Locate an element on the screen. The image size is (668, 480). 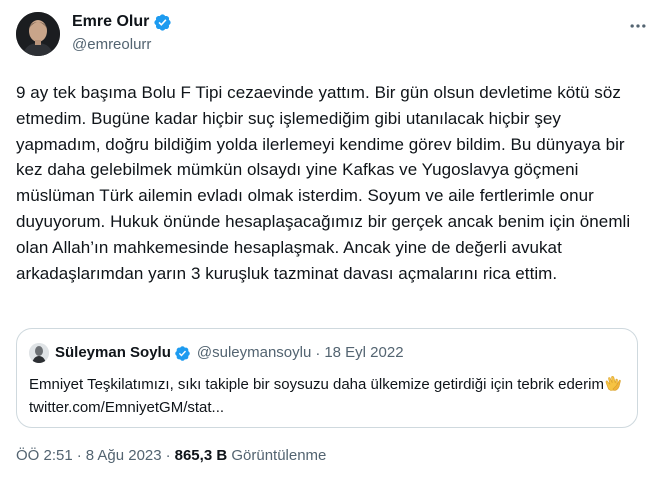
author-handle: @emreolurr is located at coordinates (111, 45).